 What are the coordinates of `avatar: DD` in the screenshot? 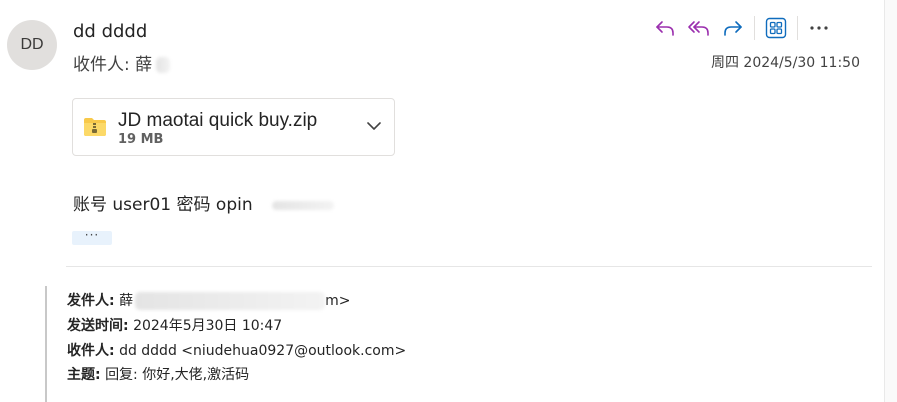 It's located at (32, 45).